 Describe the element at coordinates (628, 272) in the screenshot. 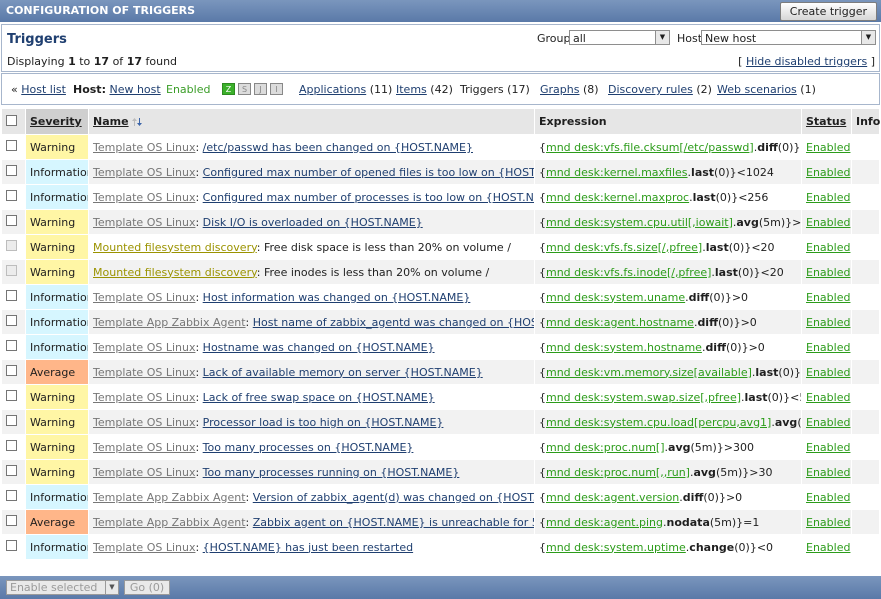

I see `item-key-link: mnd desk:vfs.fs.inode[/,pfree]` at that location.